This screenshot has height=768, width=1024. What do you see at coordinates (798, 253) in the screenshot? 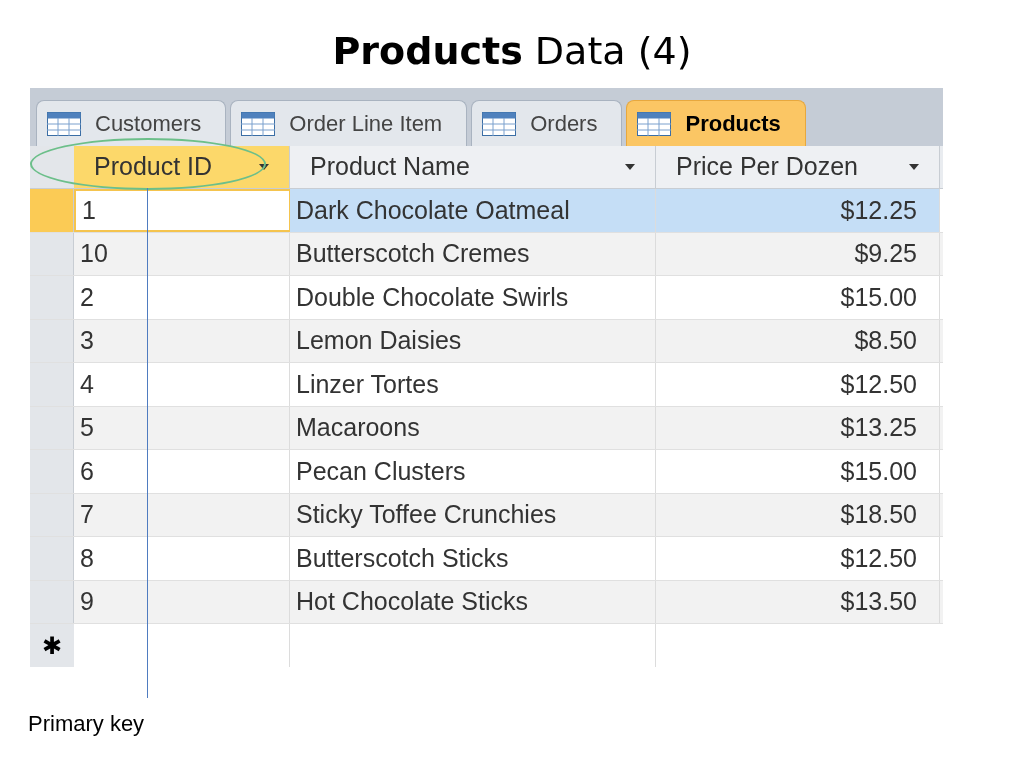
I see `table-cell: $9.25` at bounding box center [798, 253].